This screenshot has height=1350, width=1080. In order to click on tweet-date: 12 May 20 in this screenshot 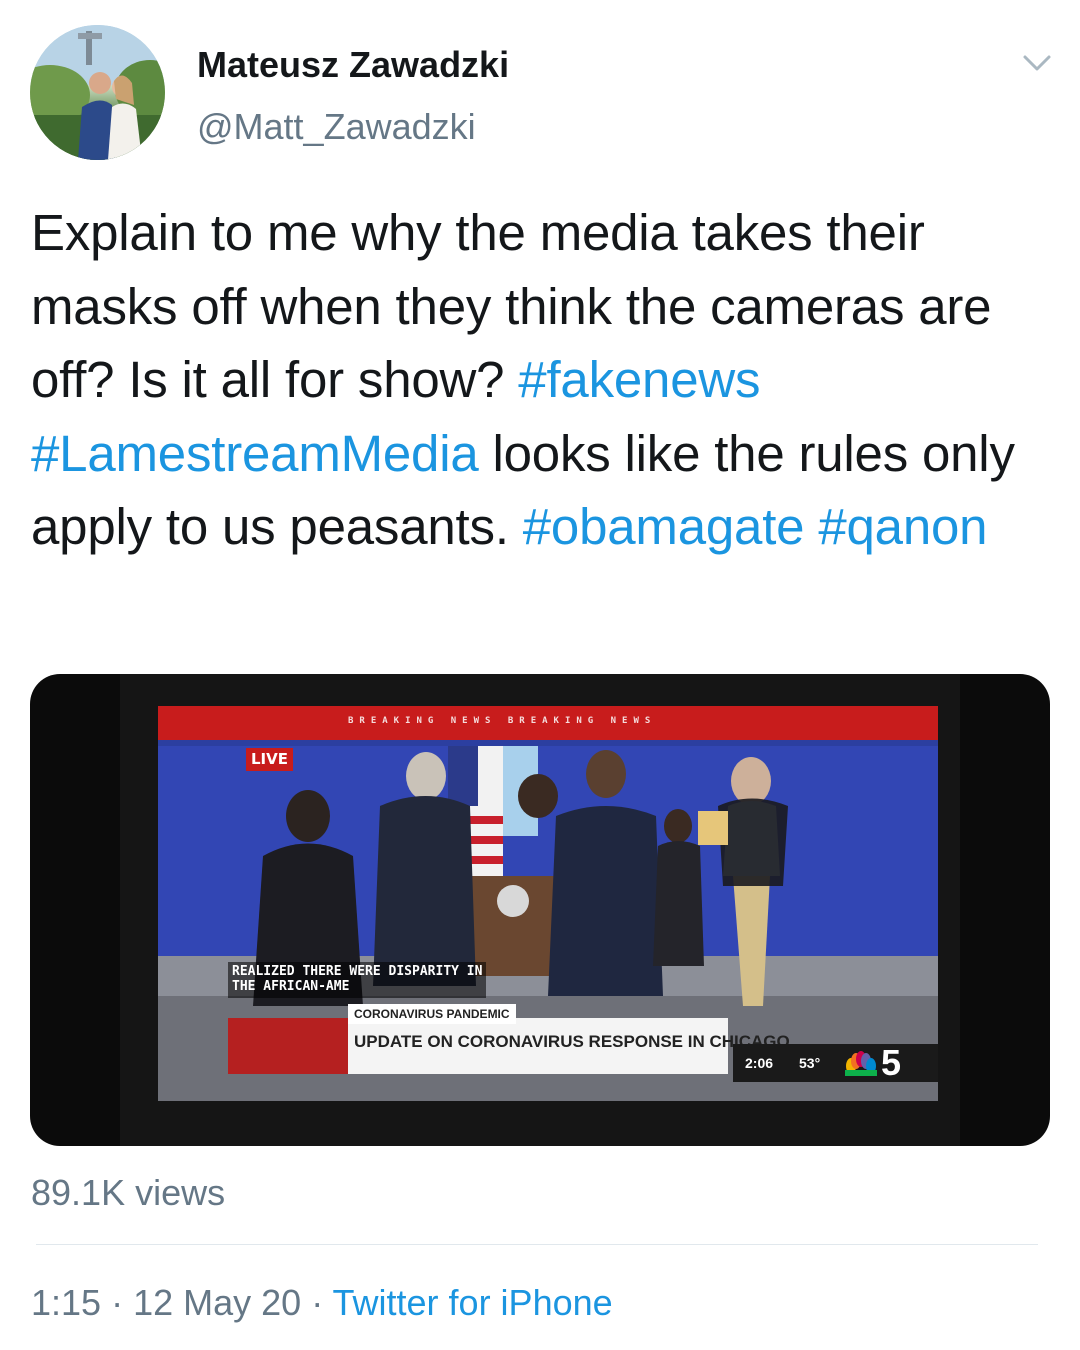, I will do `click(217, 1302)`.